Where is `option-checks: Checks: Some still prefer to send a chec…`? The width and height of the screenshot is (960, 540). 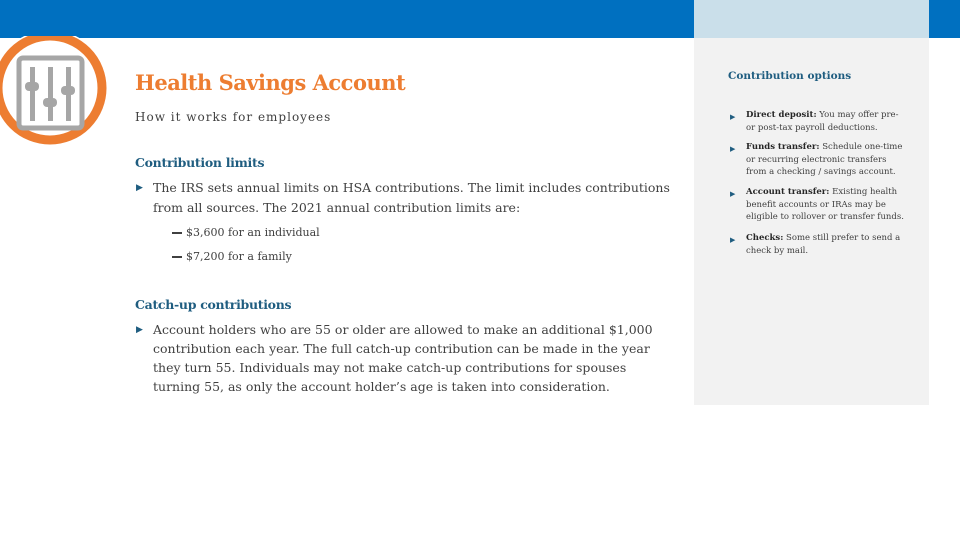 option-checks: Checks: Some still prefer to send a chec… is located at coordinates (823, 244).